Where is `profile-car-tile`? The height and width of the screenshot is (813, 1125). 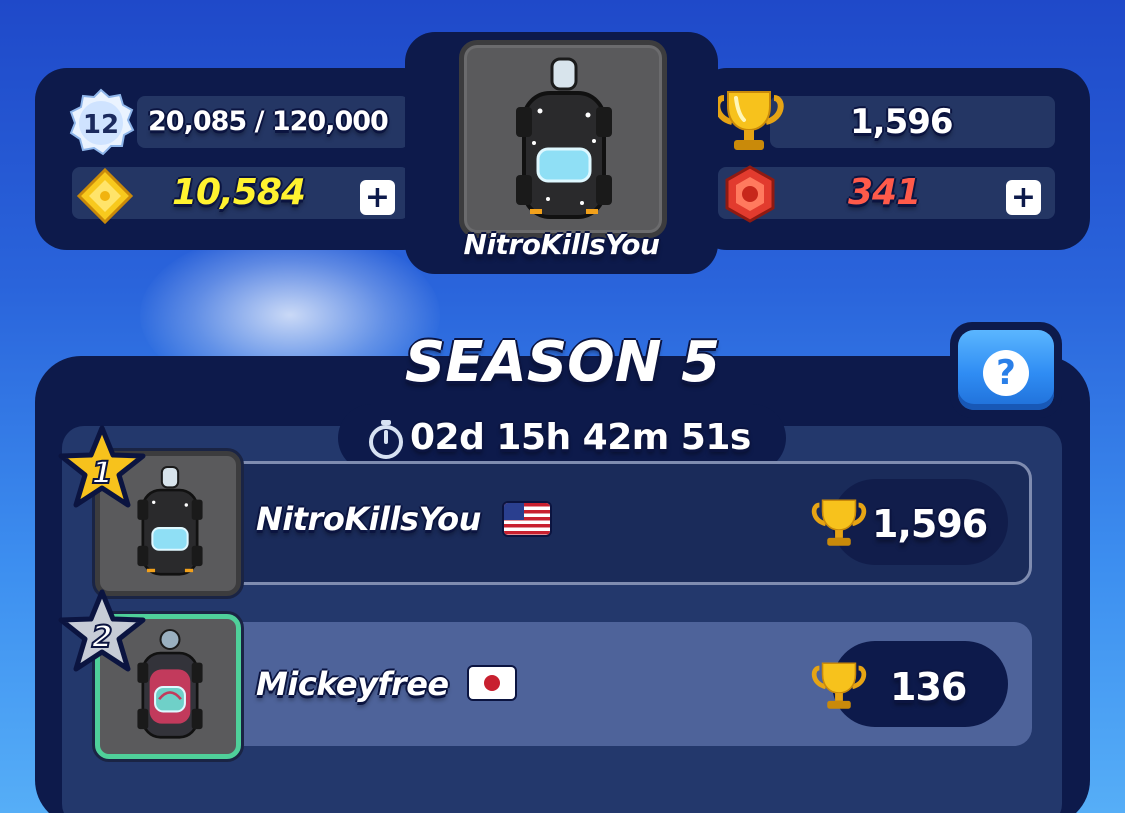
profile-car-tile is located at coordinates (563, 139).